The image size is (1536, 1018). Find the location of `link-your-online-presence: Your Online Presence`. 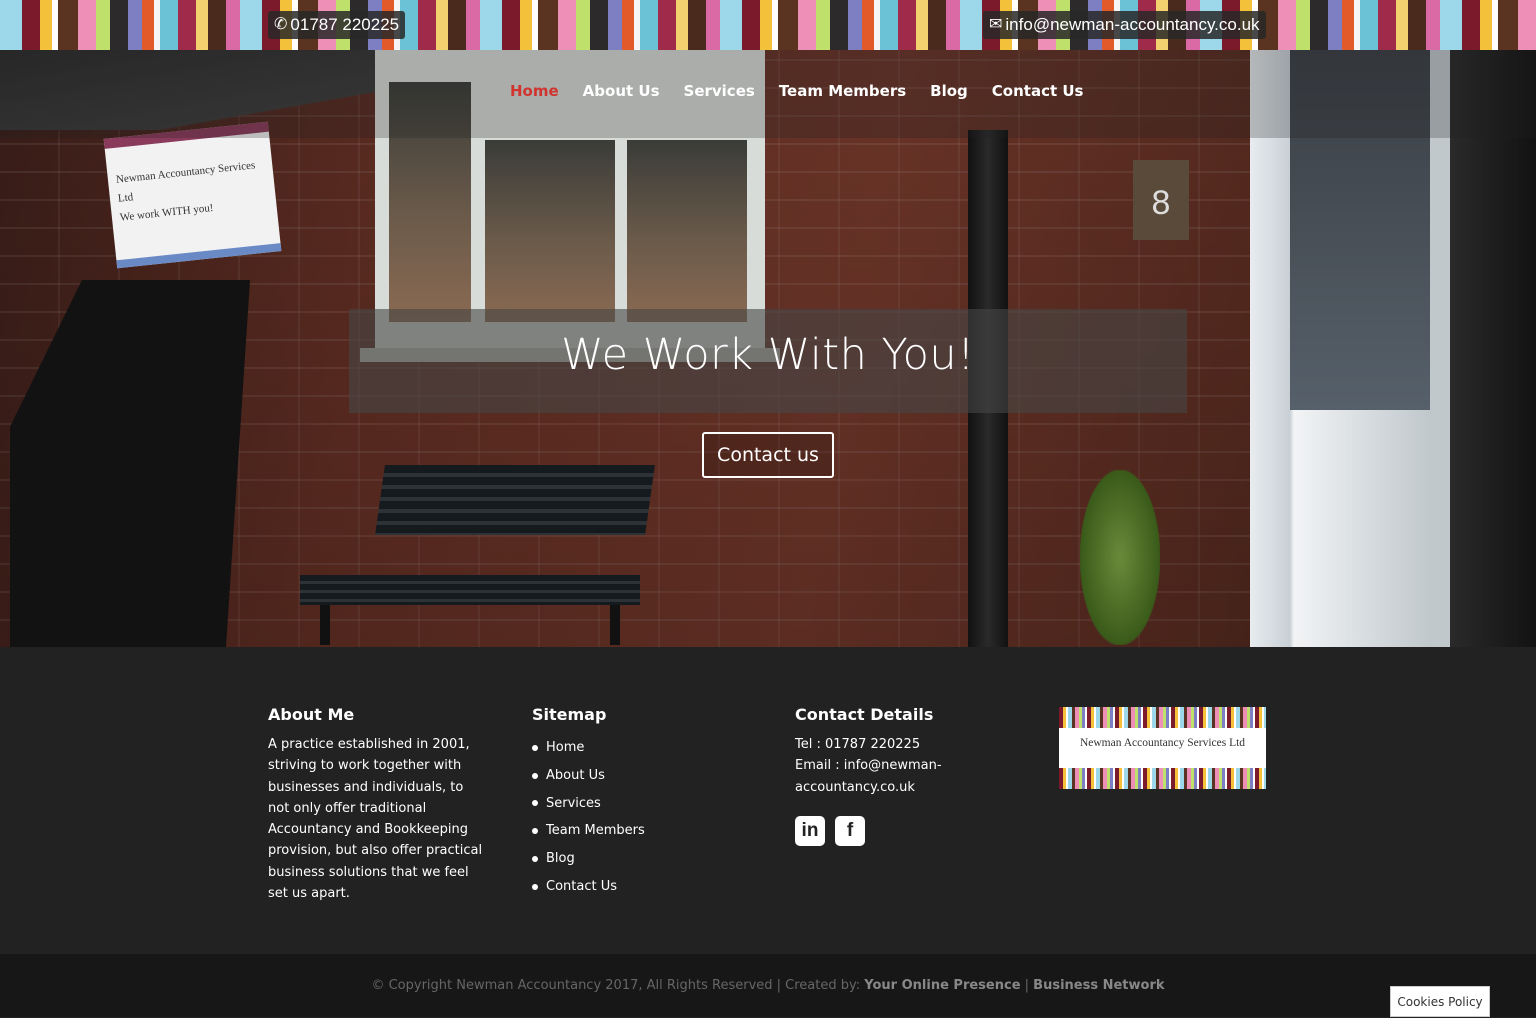

link-your-online-presence: Your Online Presence is located at coordinates (942, 985).